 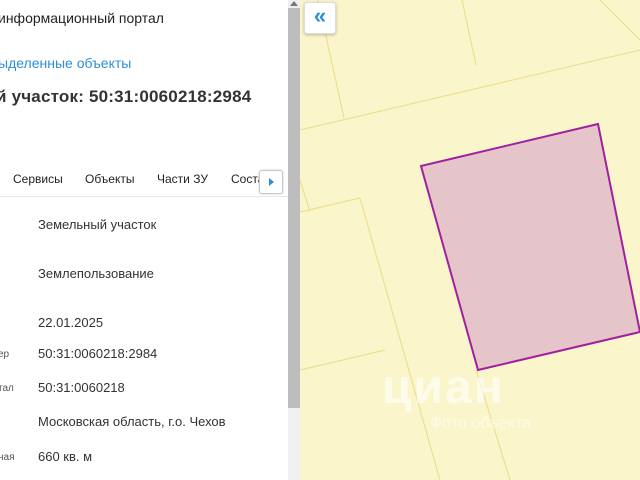 I want to click on watermark-logo-subtext: Фото объекта, so click(x=480, y=423).